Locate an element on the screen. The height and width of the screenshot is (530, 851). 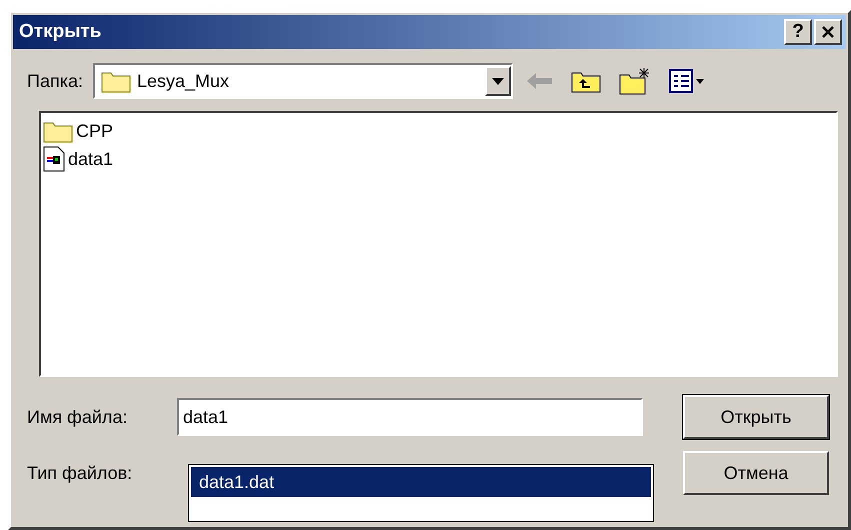
file-name-label: Имя файла: is located at coordinates (77, 417).